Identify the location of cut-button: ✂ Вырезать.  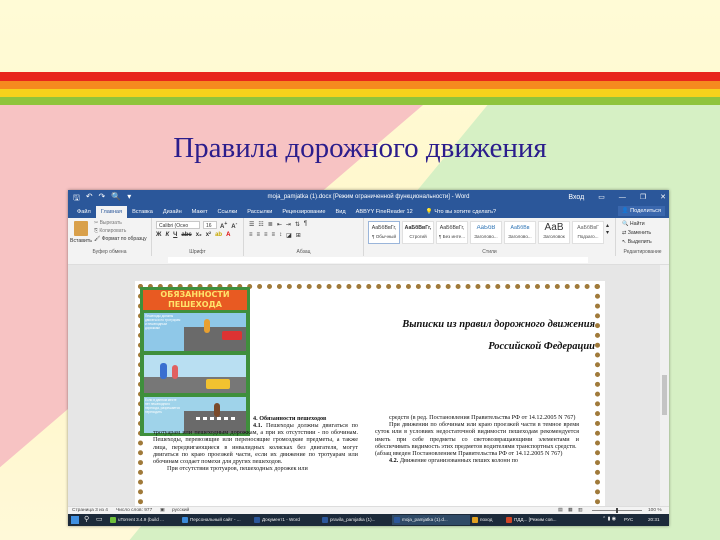
(120, 223).